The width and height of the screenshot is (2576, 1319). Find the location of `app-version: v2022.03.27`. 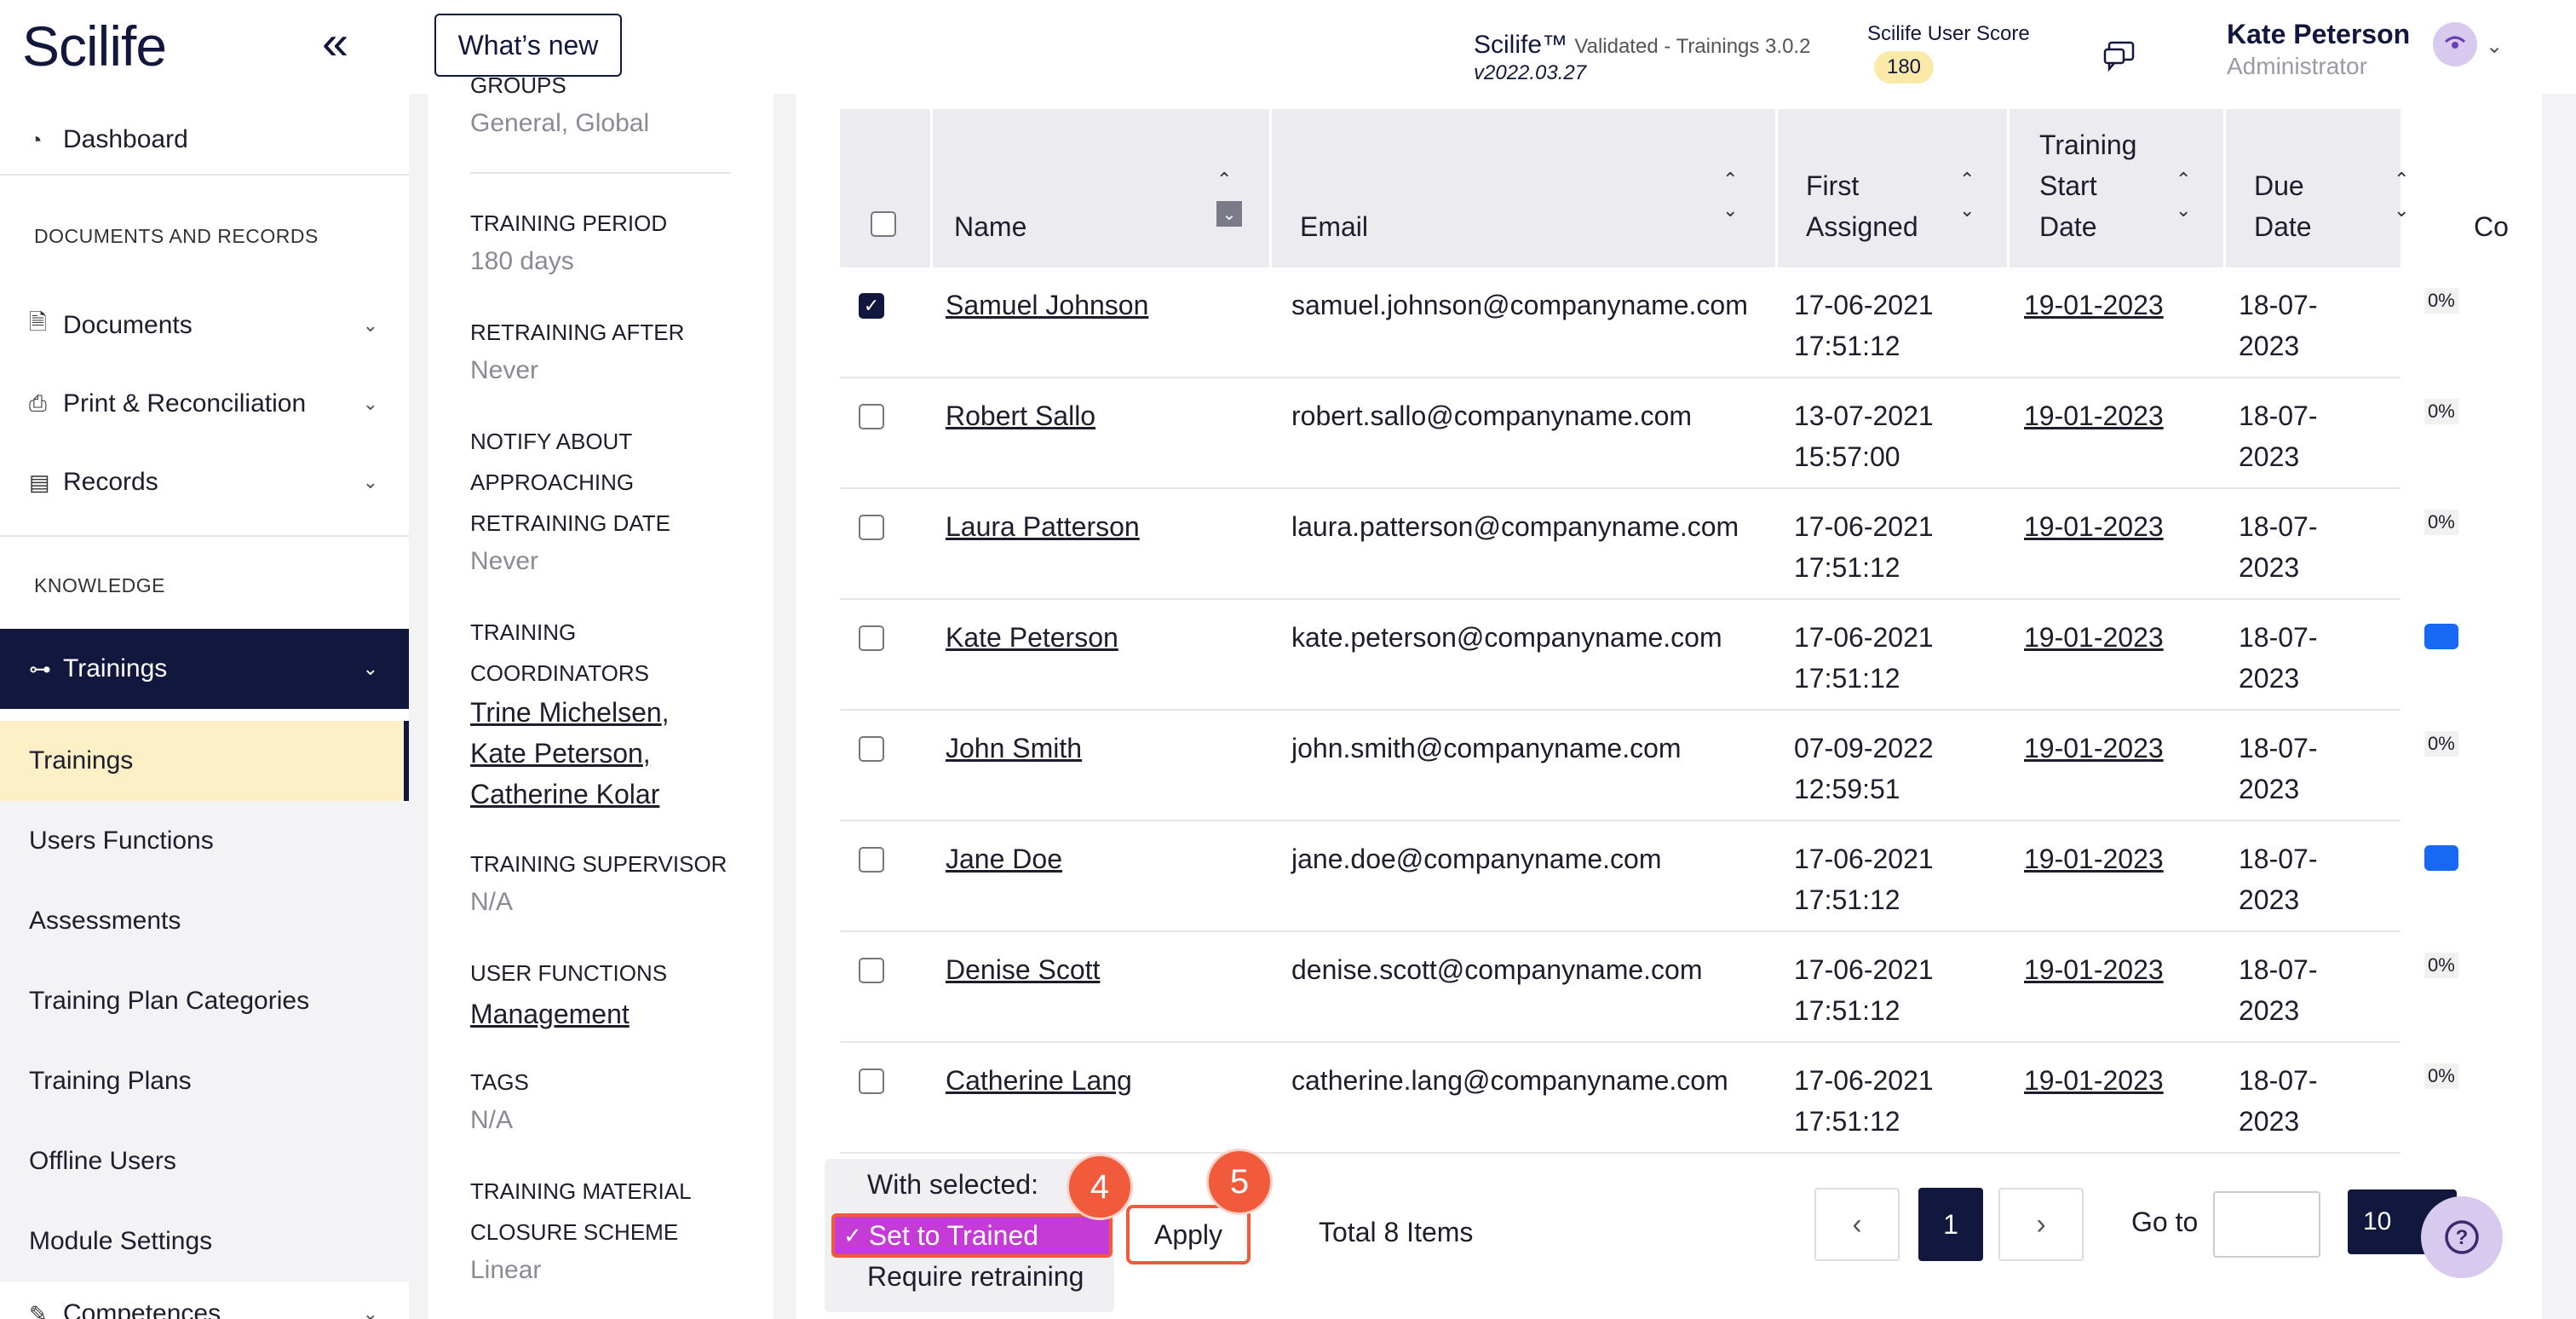

app-version: v2022.03.27 is located at coordinates (1531, 72).